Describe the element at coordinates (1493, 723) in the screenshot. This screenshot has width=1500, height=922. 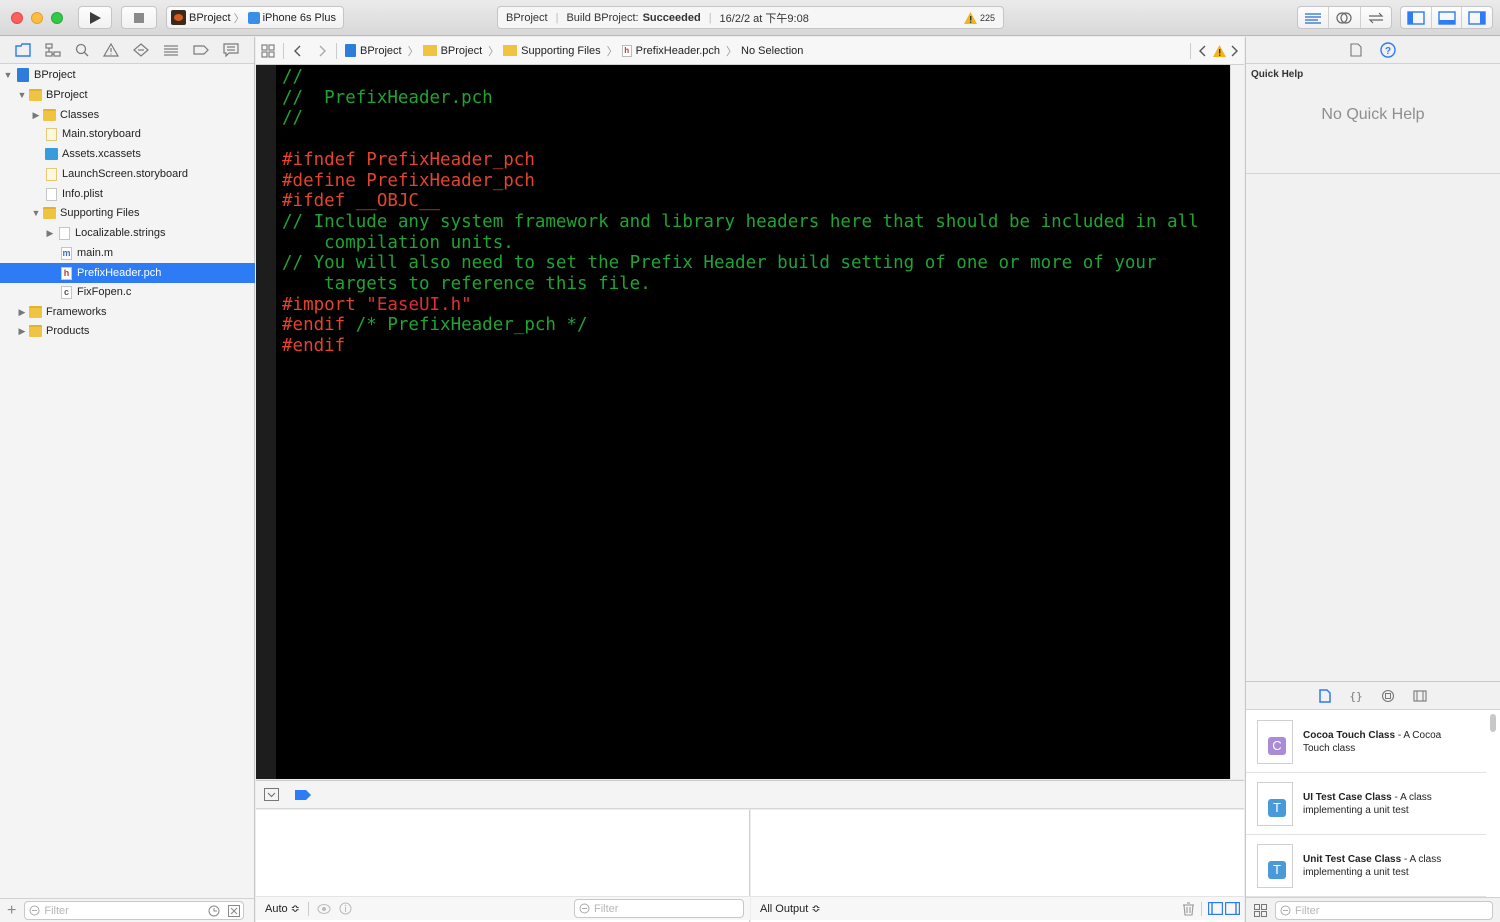
I see `library-scrollbar-thumb` at that location.